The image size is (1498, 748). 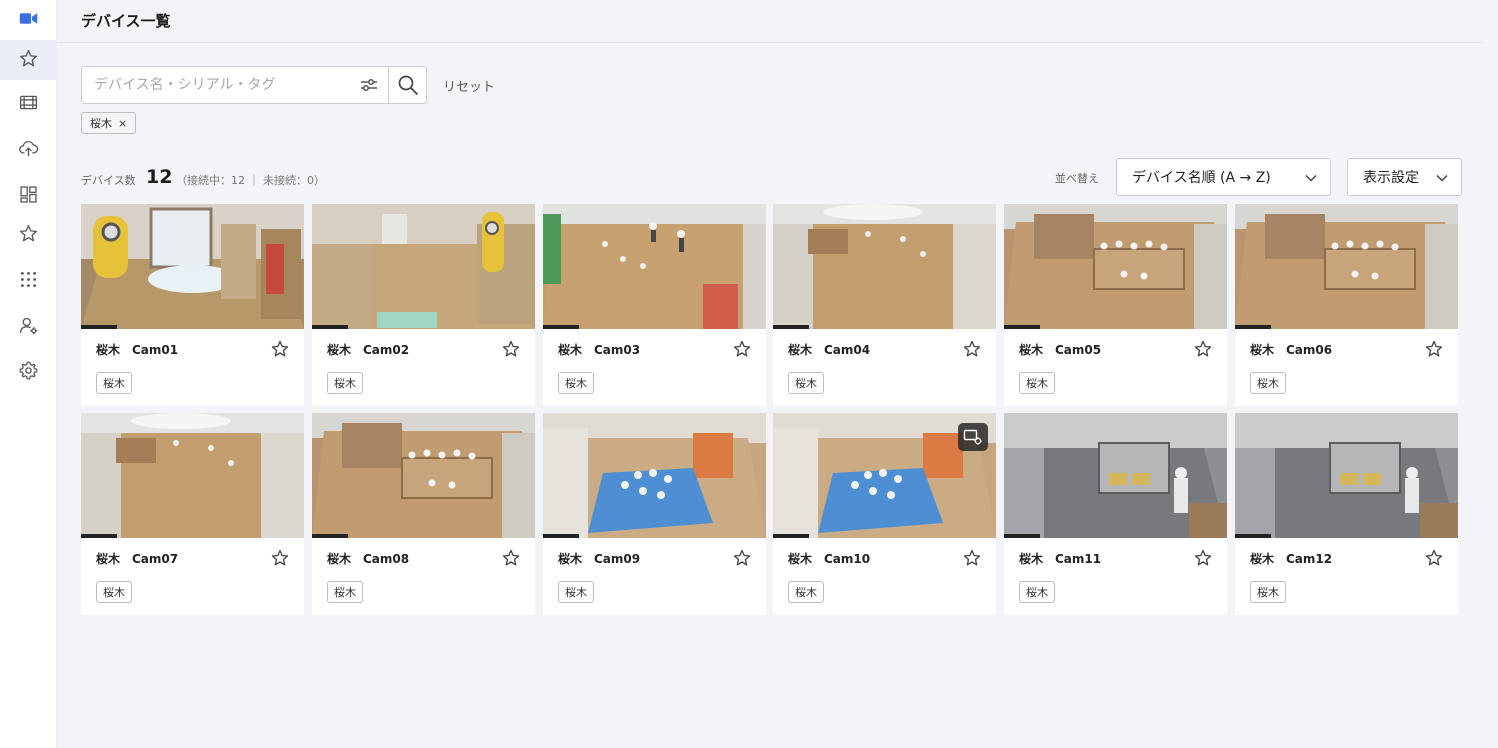 I want to click on sort-select: デバイス名順 (A → Z), so click(x=1223, y=177).